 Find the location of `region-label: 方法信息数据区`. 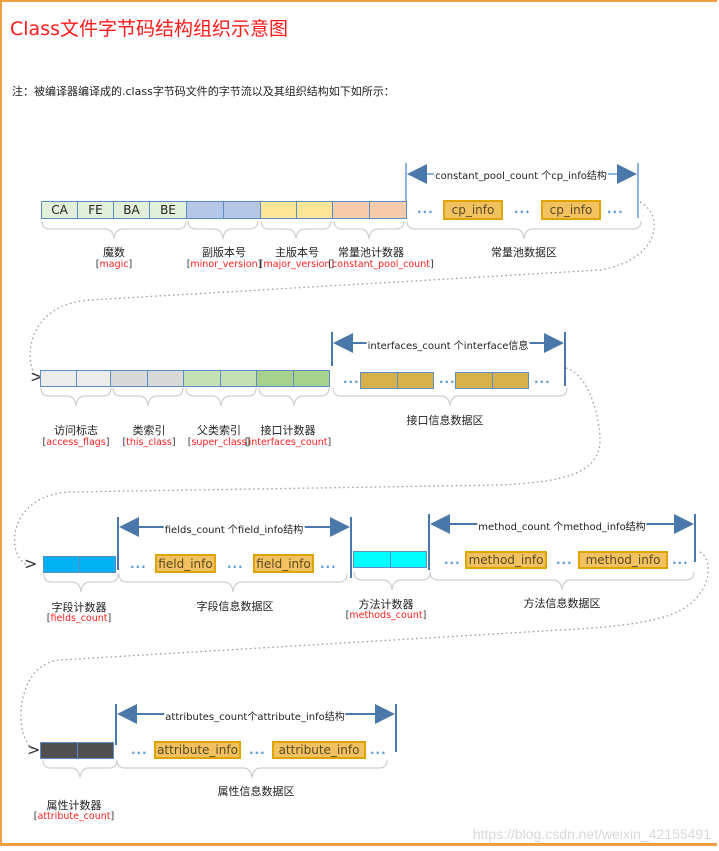

region-label: 方法信息数据区 is located at coordinates (562, 603).